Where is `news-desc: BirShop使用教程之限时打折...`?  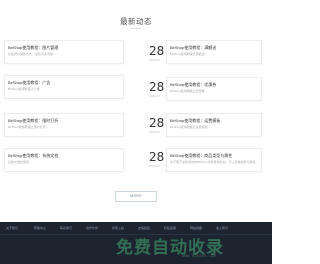
news-desc: BirShop使用教程之限时打折... is located at coordinates (28, 127).